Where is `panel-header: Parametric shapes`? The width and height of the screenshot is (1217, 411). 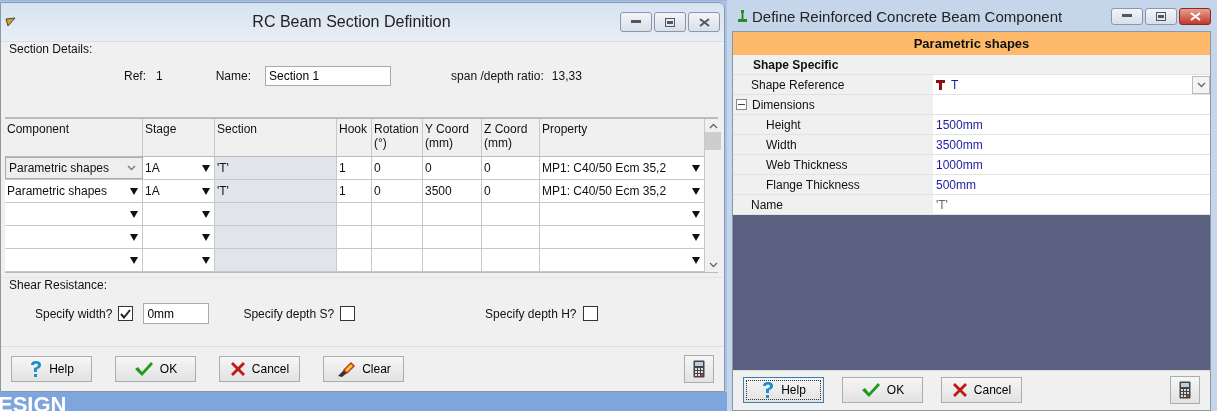 panel-header: Parametric shapes is located at coordinates (971, 43).